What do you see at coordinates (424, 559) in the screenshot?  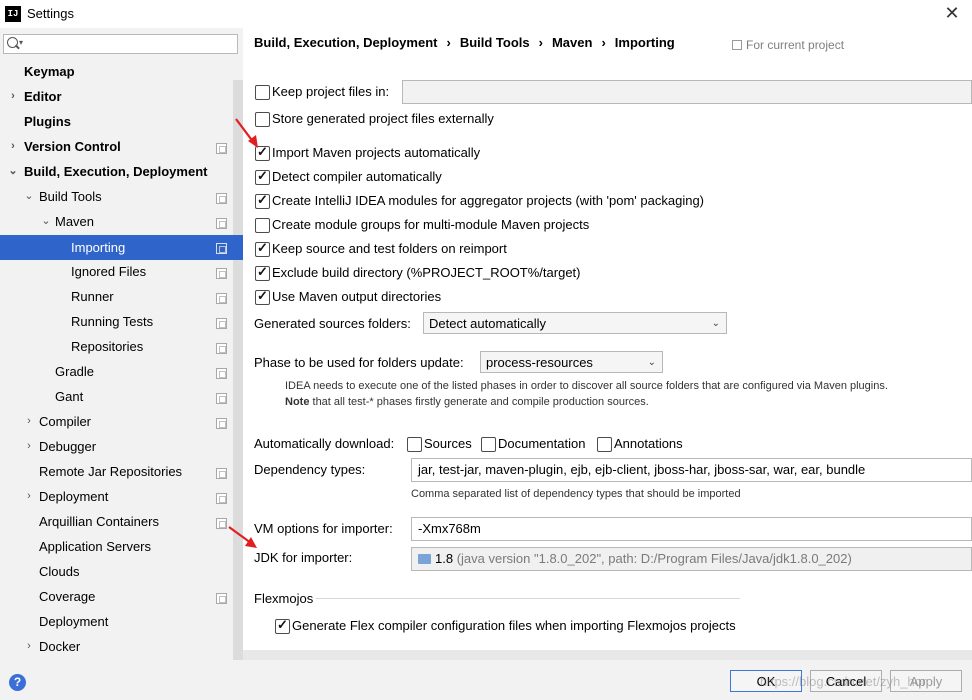 I see `folder-icon` at bounding box center [424, 559].